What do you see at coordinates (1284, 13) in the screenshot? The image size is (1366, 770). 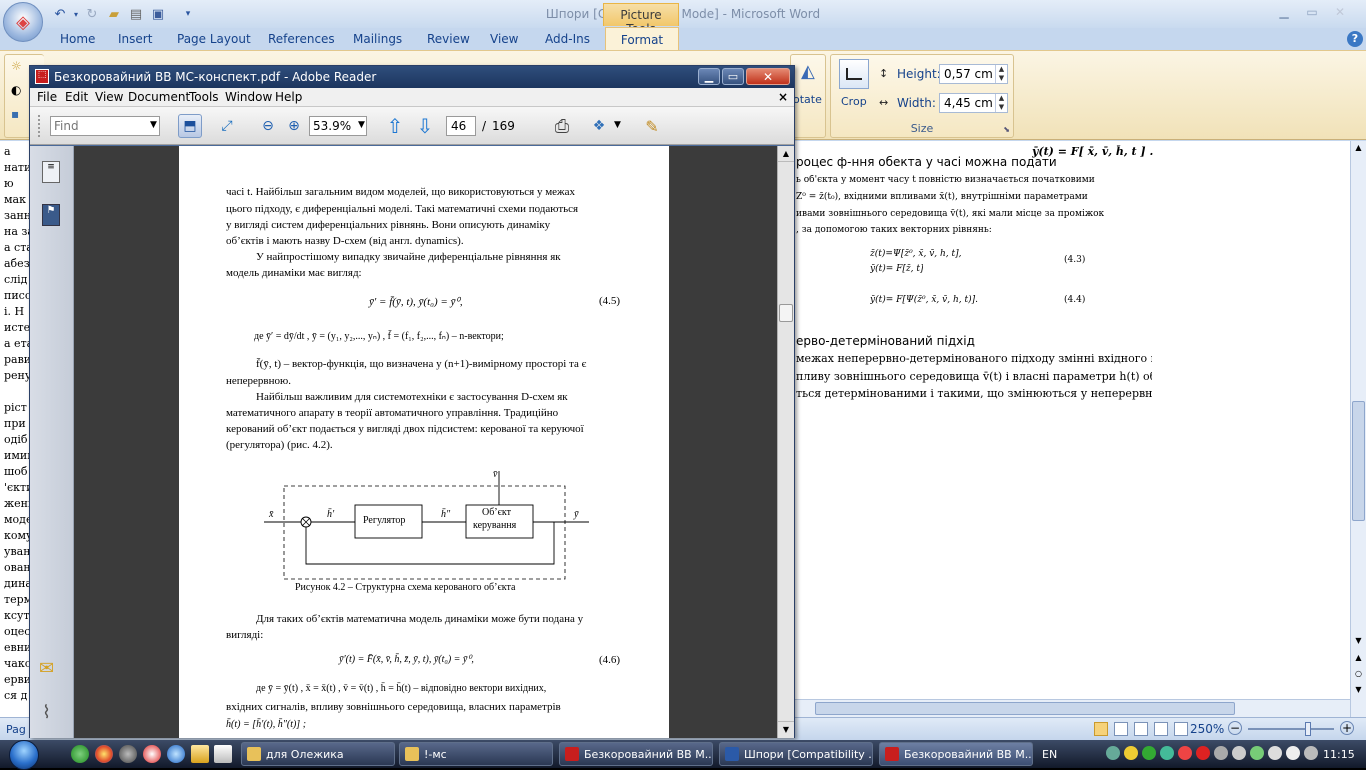 I see `word-minimize-button: ▁` at bounding box center [1284, 13].